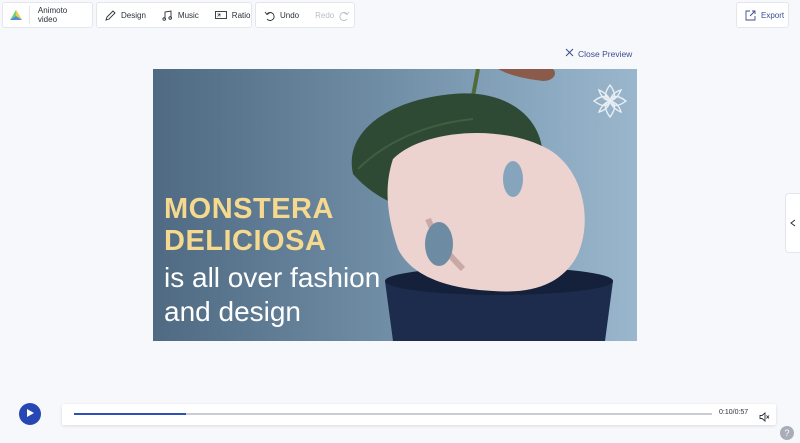  What do you see at coordinates (773, 15) in the screenshot?
I see `export-label: Export` at bounding box center [773, 15].